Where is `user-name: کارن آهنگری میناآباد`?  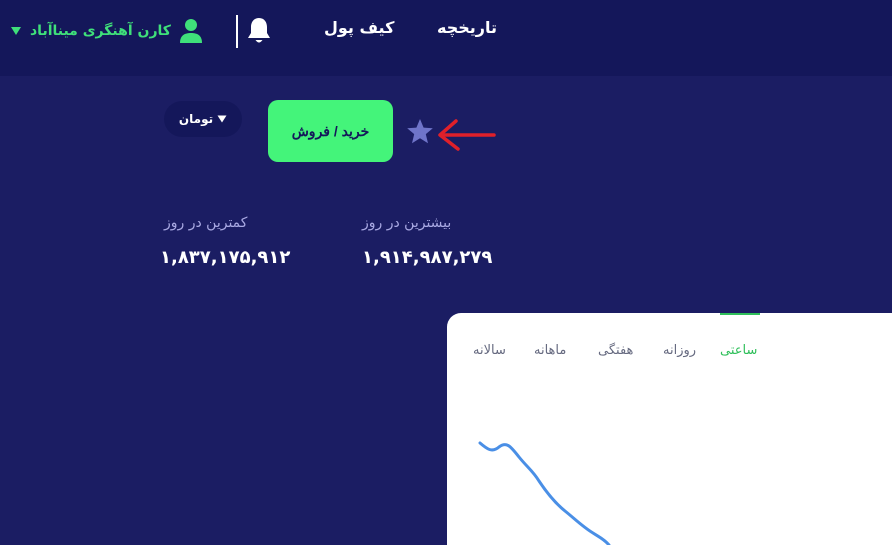 user-name: کارن آهنگری میناآباد is located at coordinates (100, 31).